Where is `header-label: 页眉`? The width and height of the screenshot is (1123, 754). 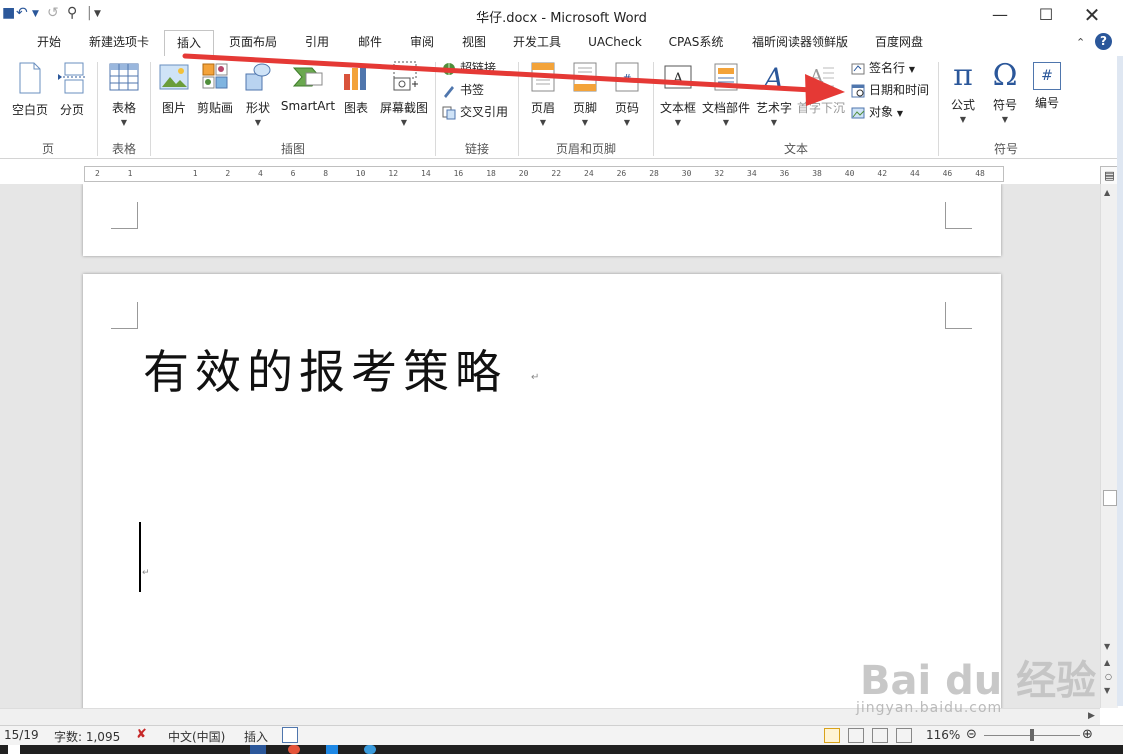 header-label: 页眉 is located at coordinates (542, 108).